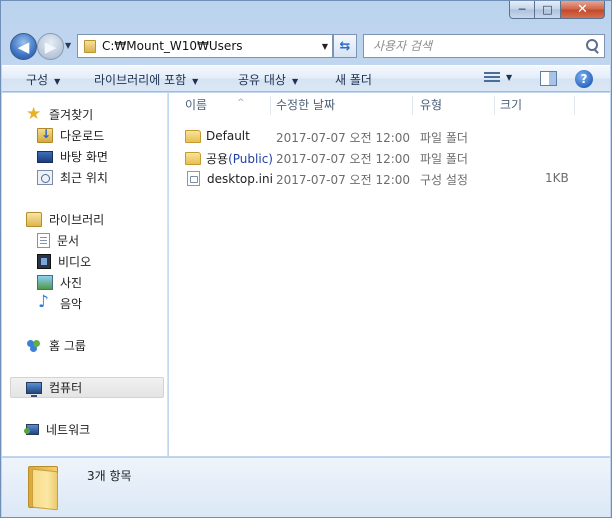 Image resolution: width=612 pixels, height=518 pixels. Describe the element at coordinates (37, 80) in the screenshot. I see `organize-label: 구성` at that location.